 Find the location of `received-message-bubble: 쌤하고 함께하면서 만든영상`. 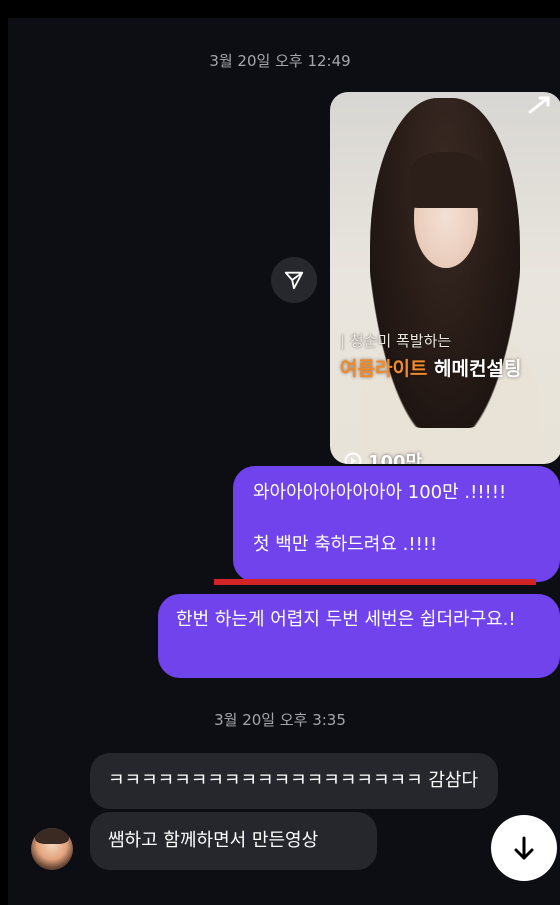

received-message-bubble: 쌤하고 함께하면서 만든영상 is located at coordinates (233, 841).